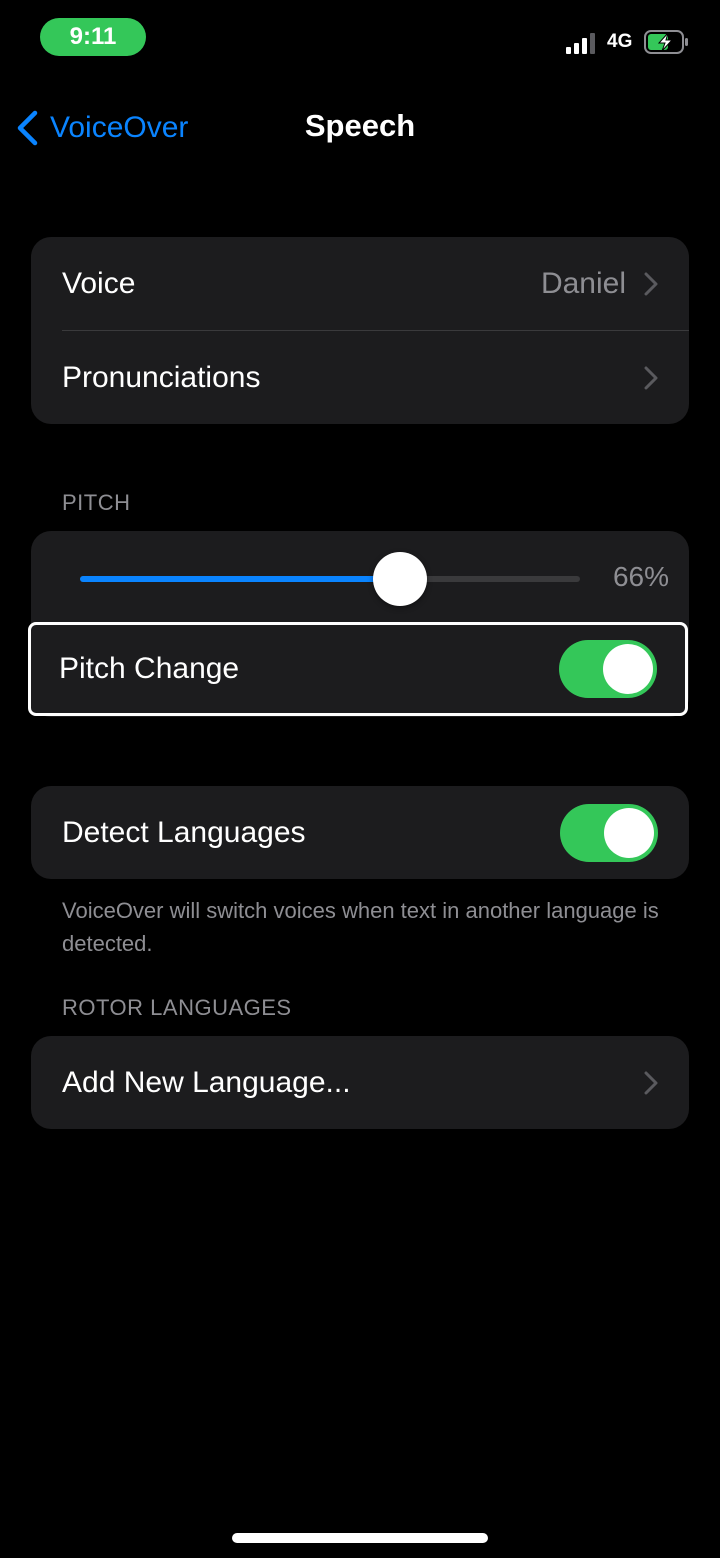 The height and width of the screenshot is (1558, 720). Describe the element at coordinates (240, 579) in the screenshot. I see `pitch-slider-fill` at that location.